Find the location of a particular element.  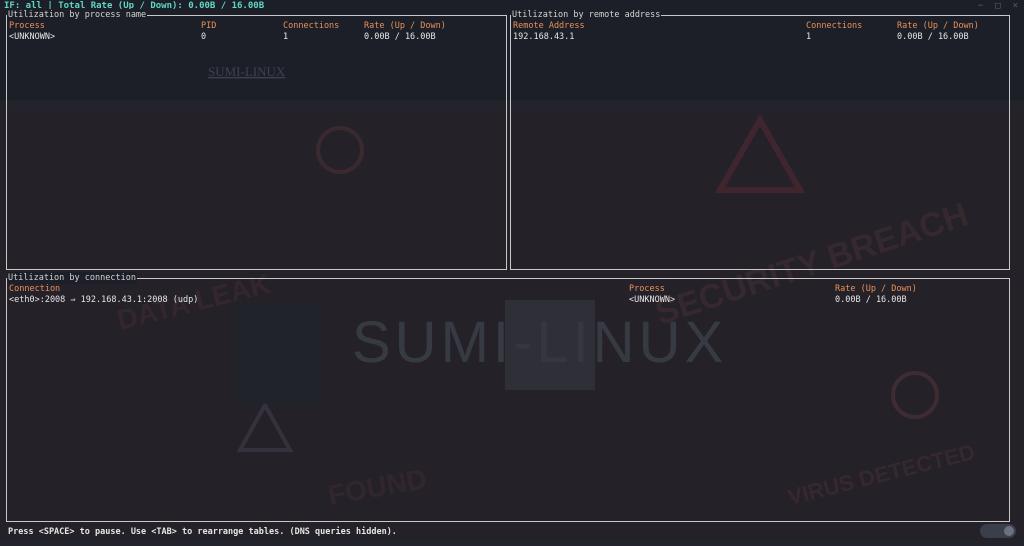

header-connection: Connection is located at coordinates (35, 289).